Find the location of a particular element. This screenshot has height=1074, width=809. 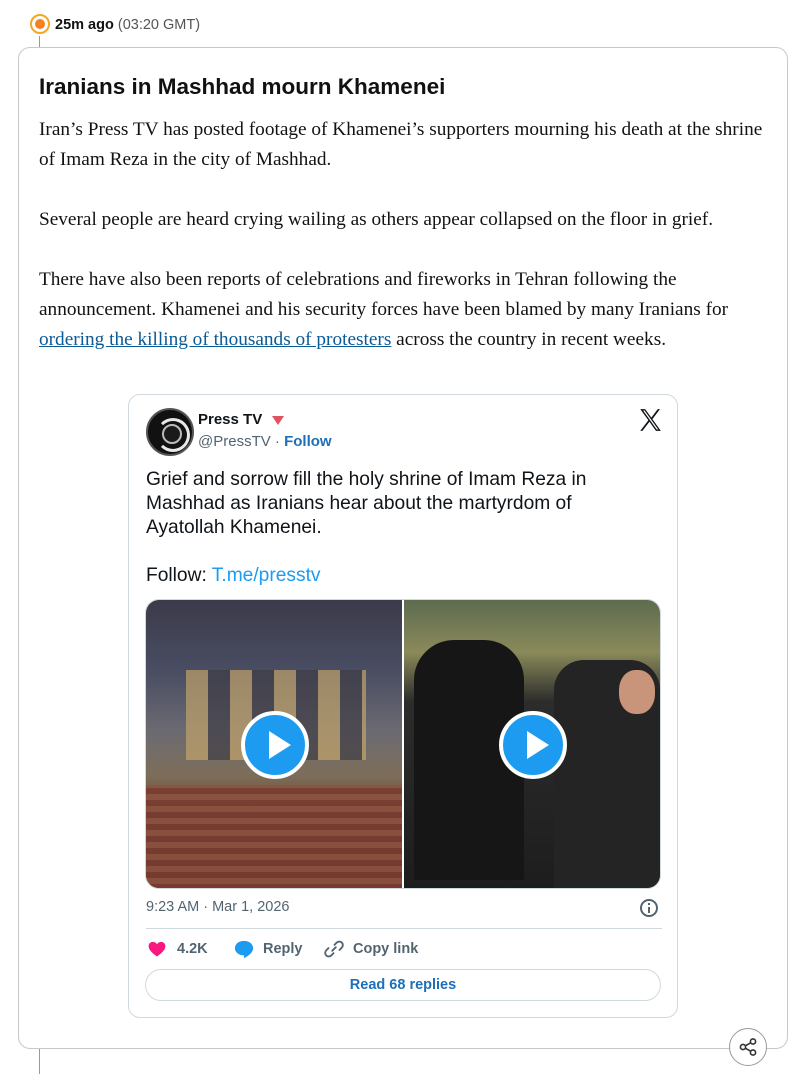

live-dot-icon is located at coordinates (40, 24).